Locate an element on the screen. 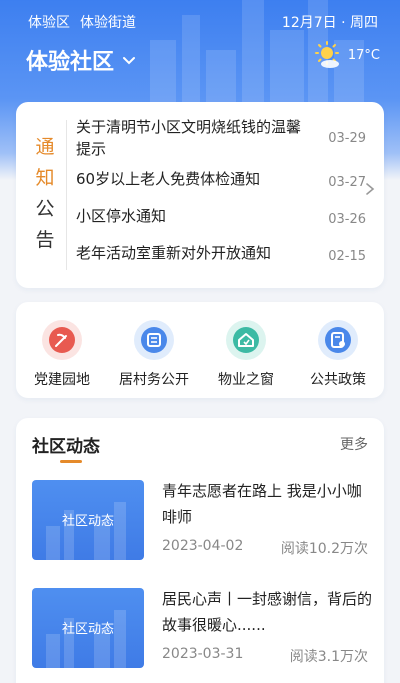 This screenshot has width=400, height=683. service-label: 公共政策 is located at coordinates (338, 380).